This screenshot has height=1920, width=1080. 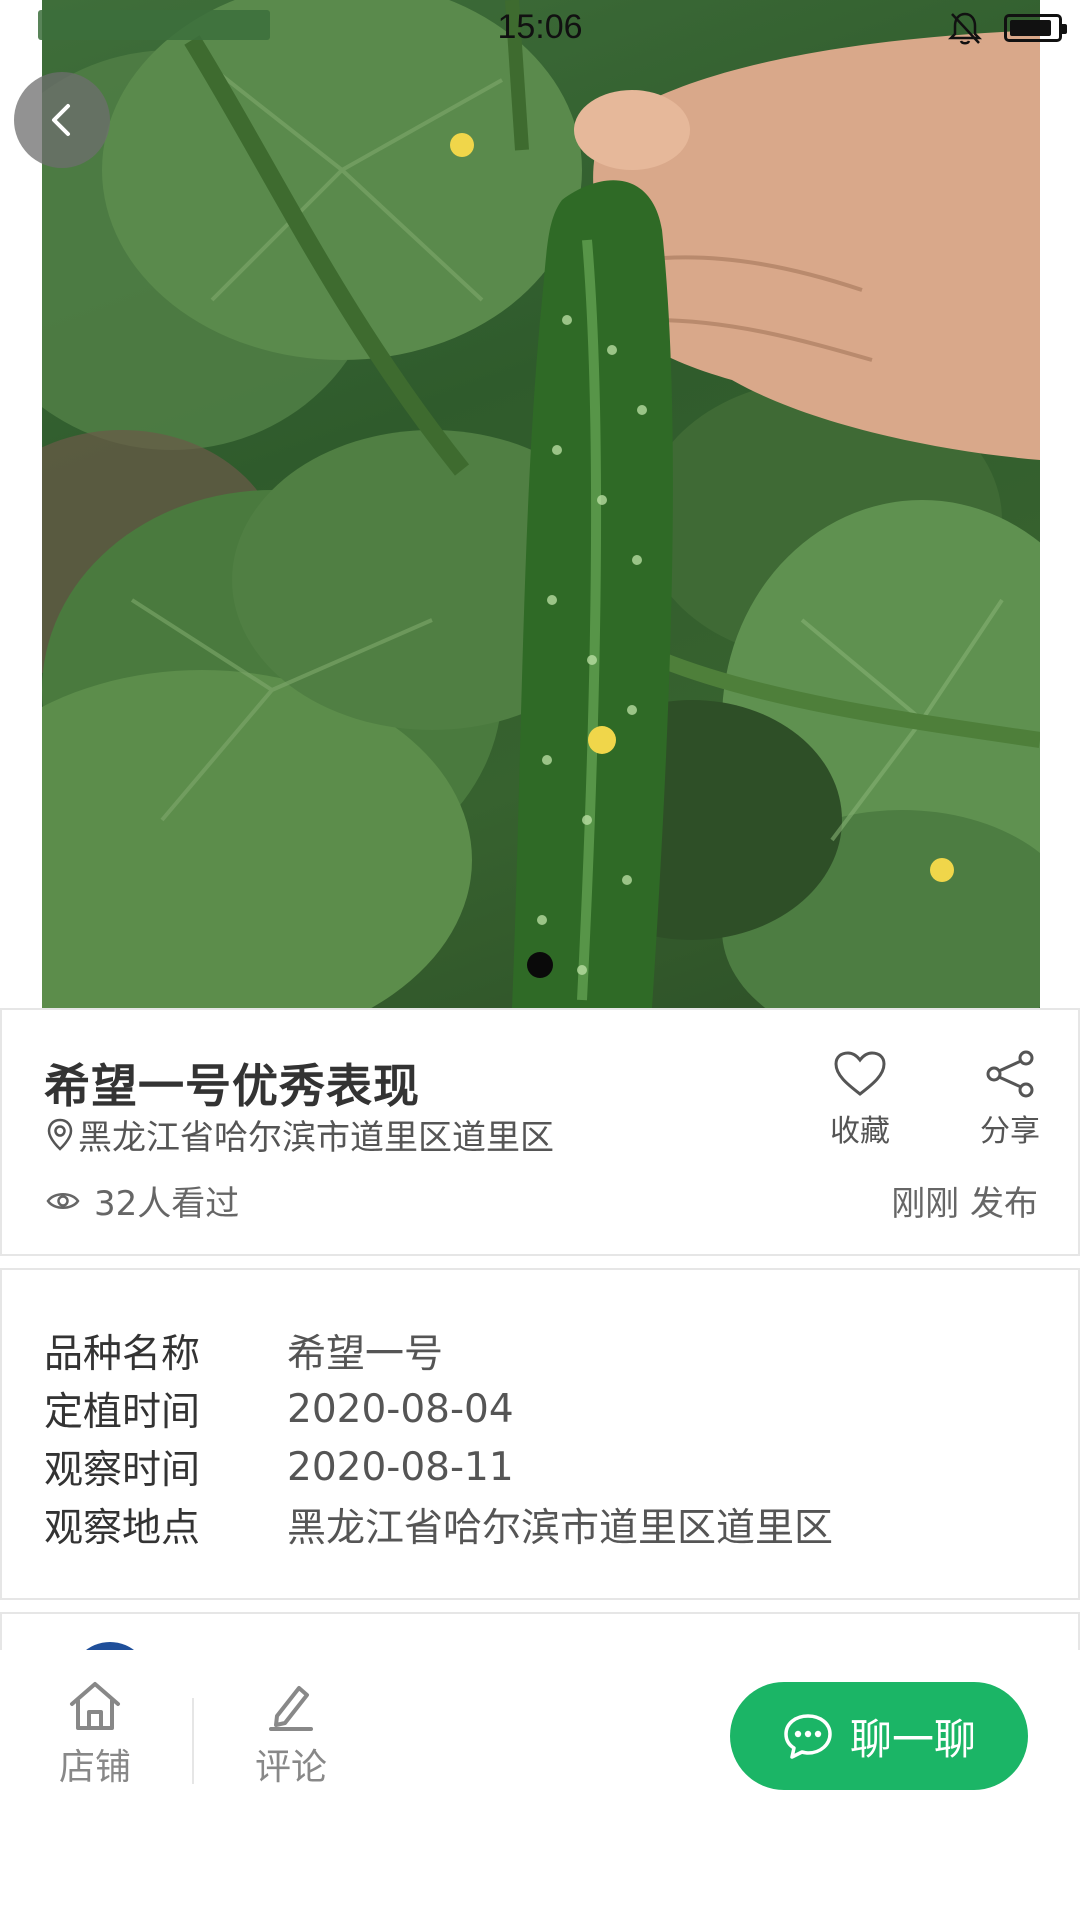 What do you see at coordinates (965, 28) in the screenshot?
I see `notification-muted-icon` at bounding box center [965, 28].